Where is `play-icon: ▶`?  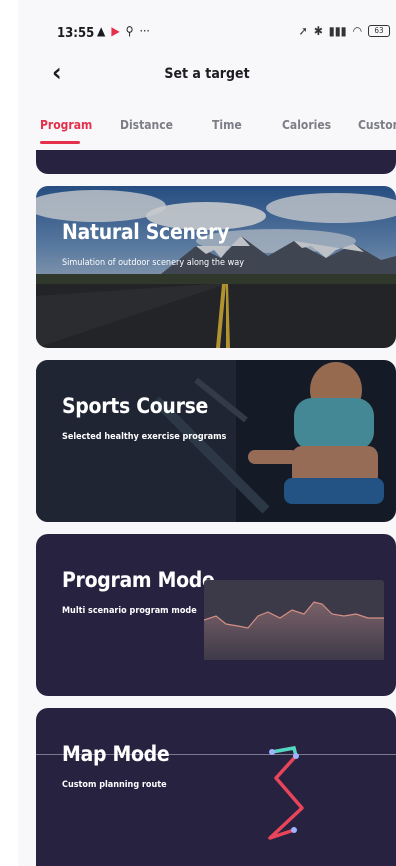 play-icon: ▶ is located at coordinates (115, 31).